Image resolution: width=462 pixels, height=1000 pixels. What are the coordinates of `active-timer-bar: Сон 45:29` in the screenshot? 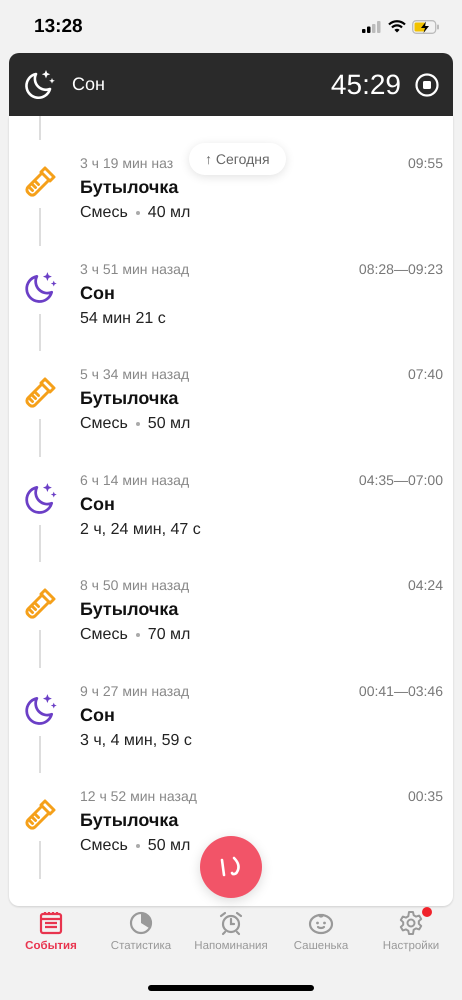 It's located at (231, 84).